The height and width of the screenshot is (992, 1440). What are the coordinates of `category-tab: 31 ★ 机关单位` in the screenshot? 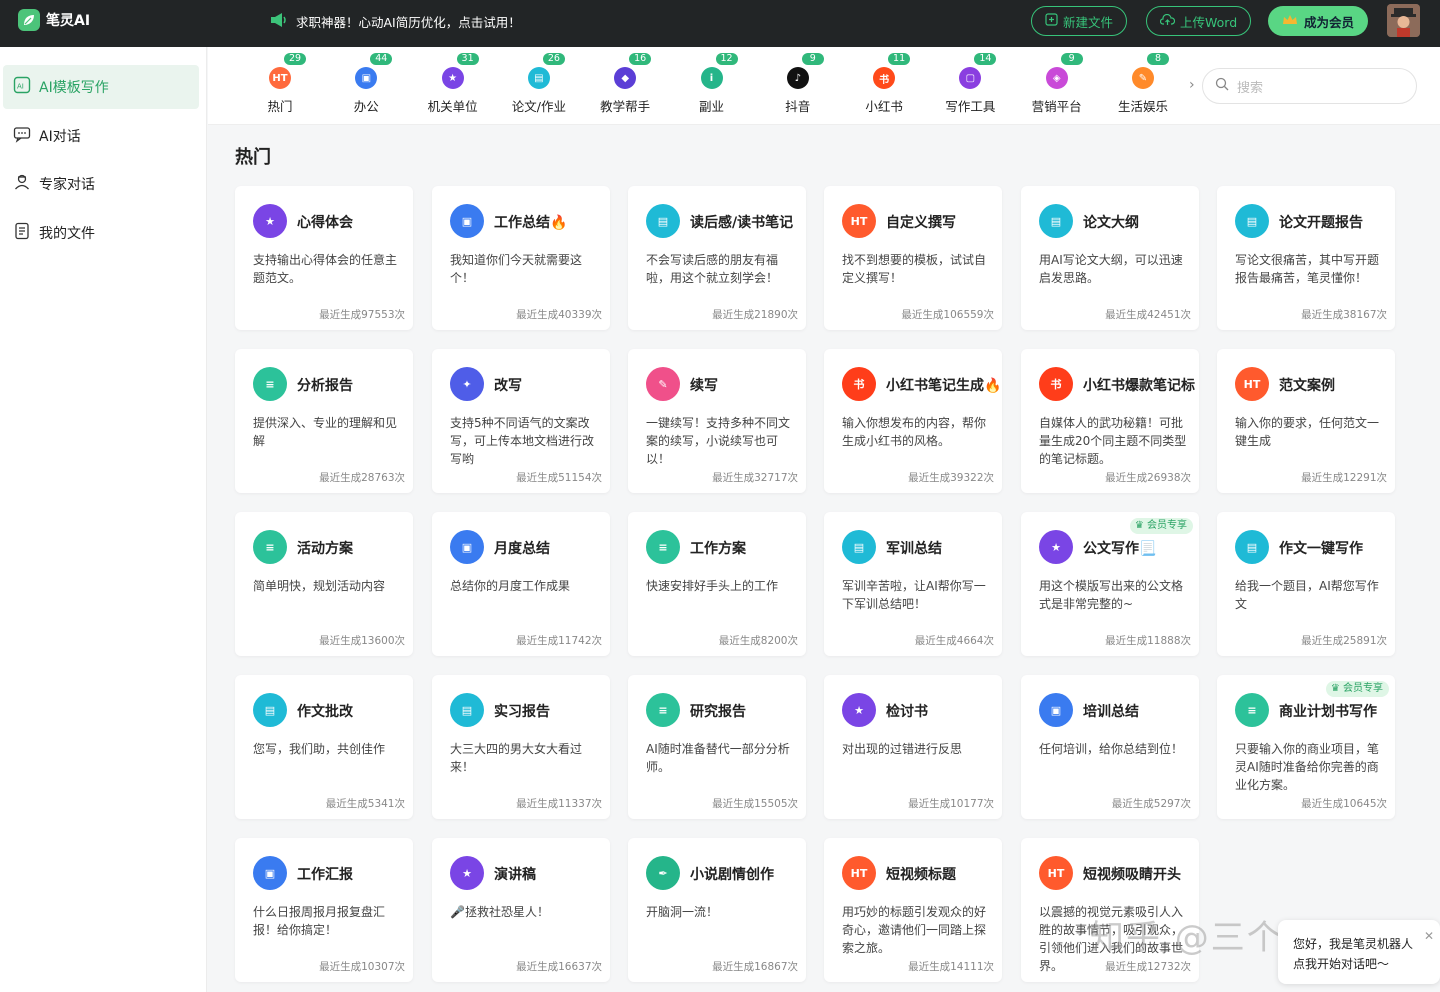 It's located at (453, 86).